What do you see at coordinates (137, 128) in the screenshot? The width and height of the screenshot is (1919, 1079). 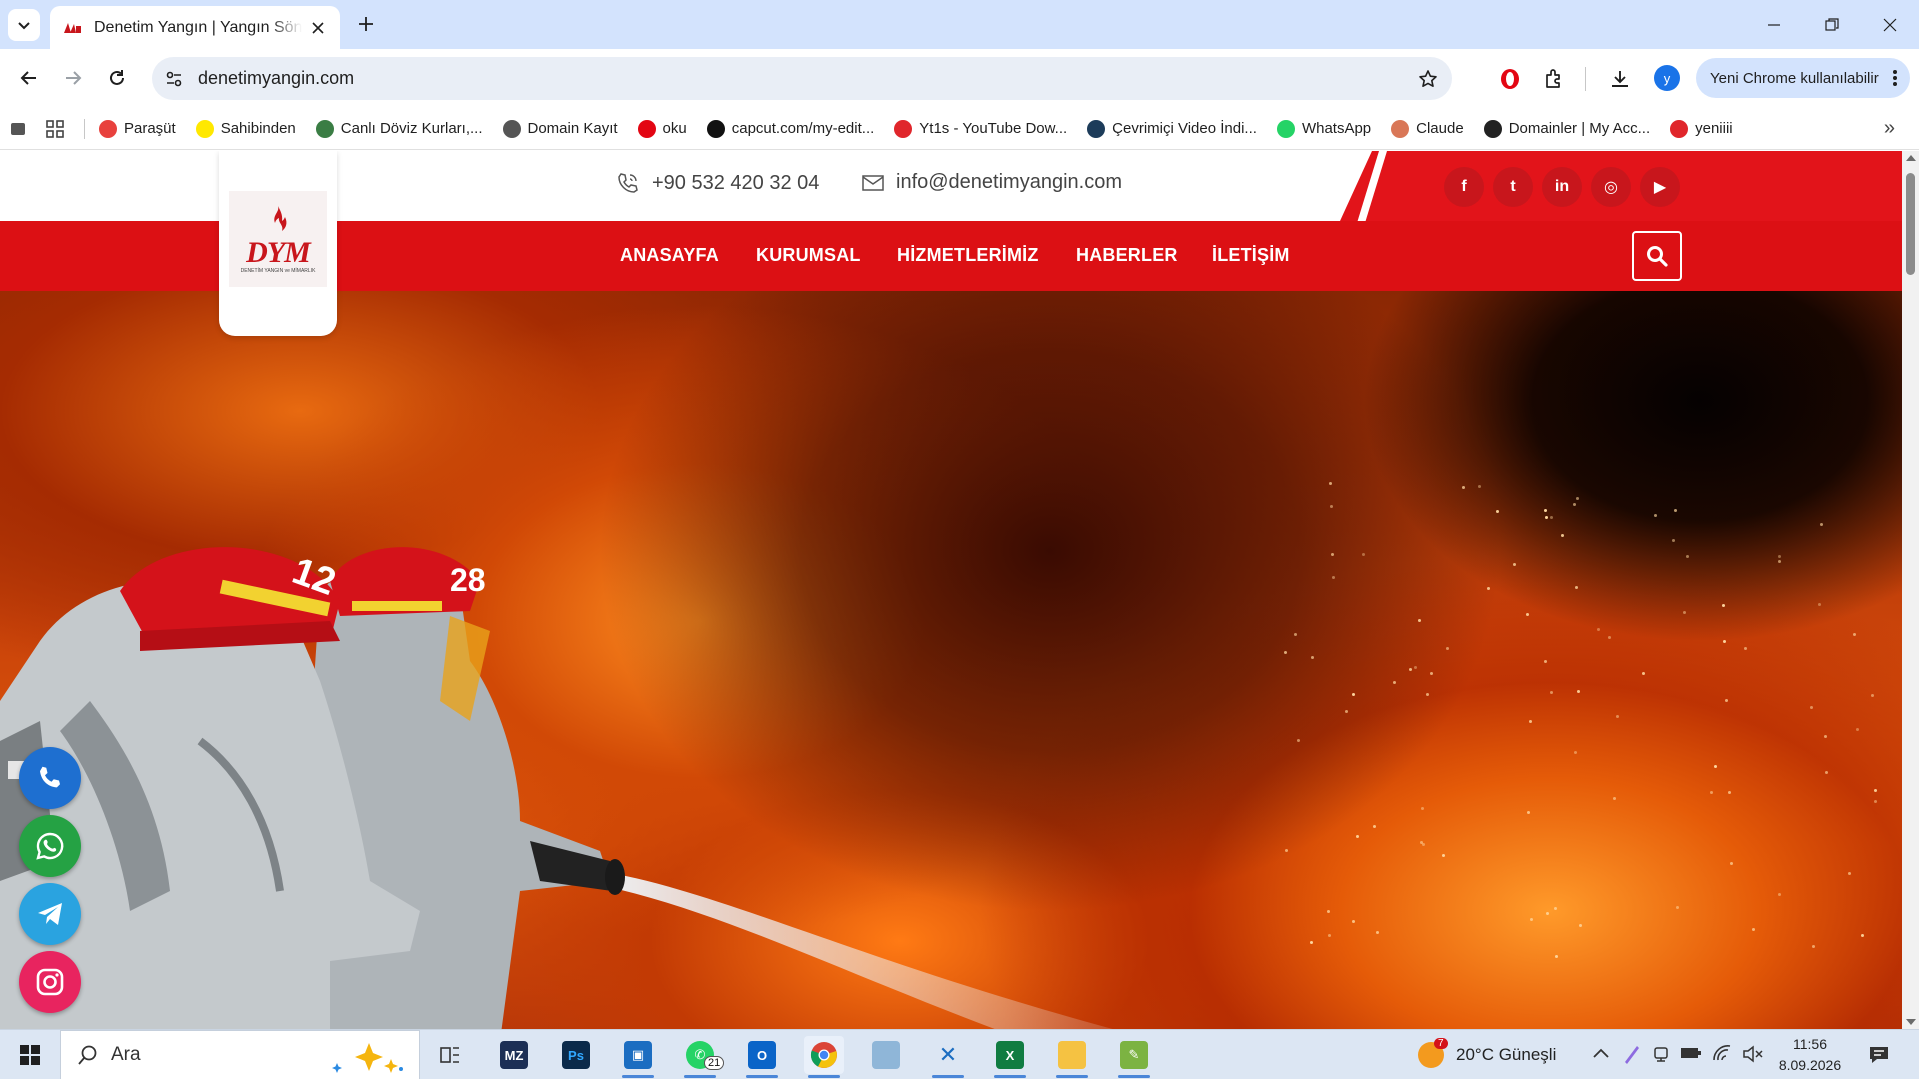 I see `bookmark-item: Paraşüt` at bounding box center [137, 128].